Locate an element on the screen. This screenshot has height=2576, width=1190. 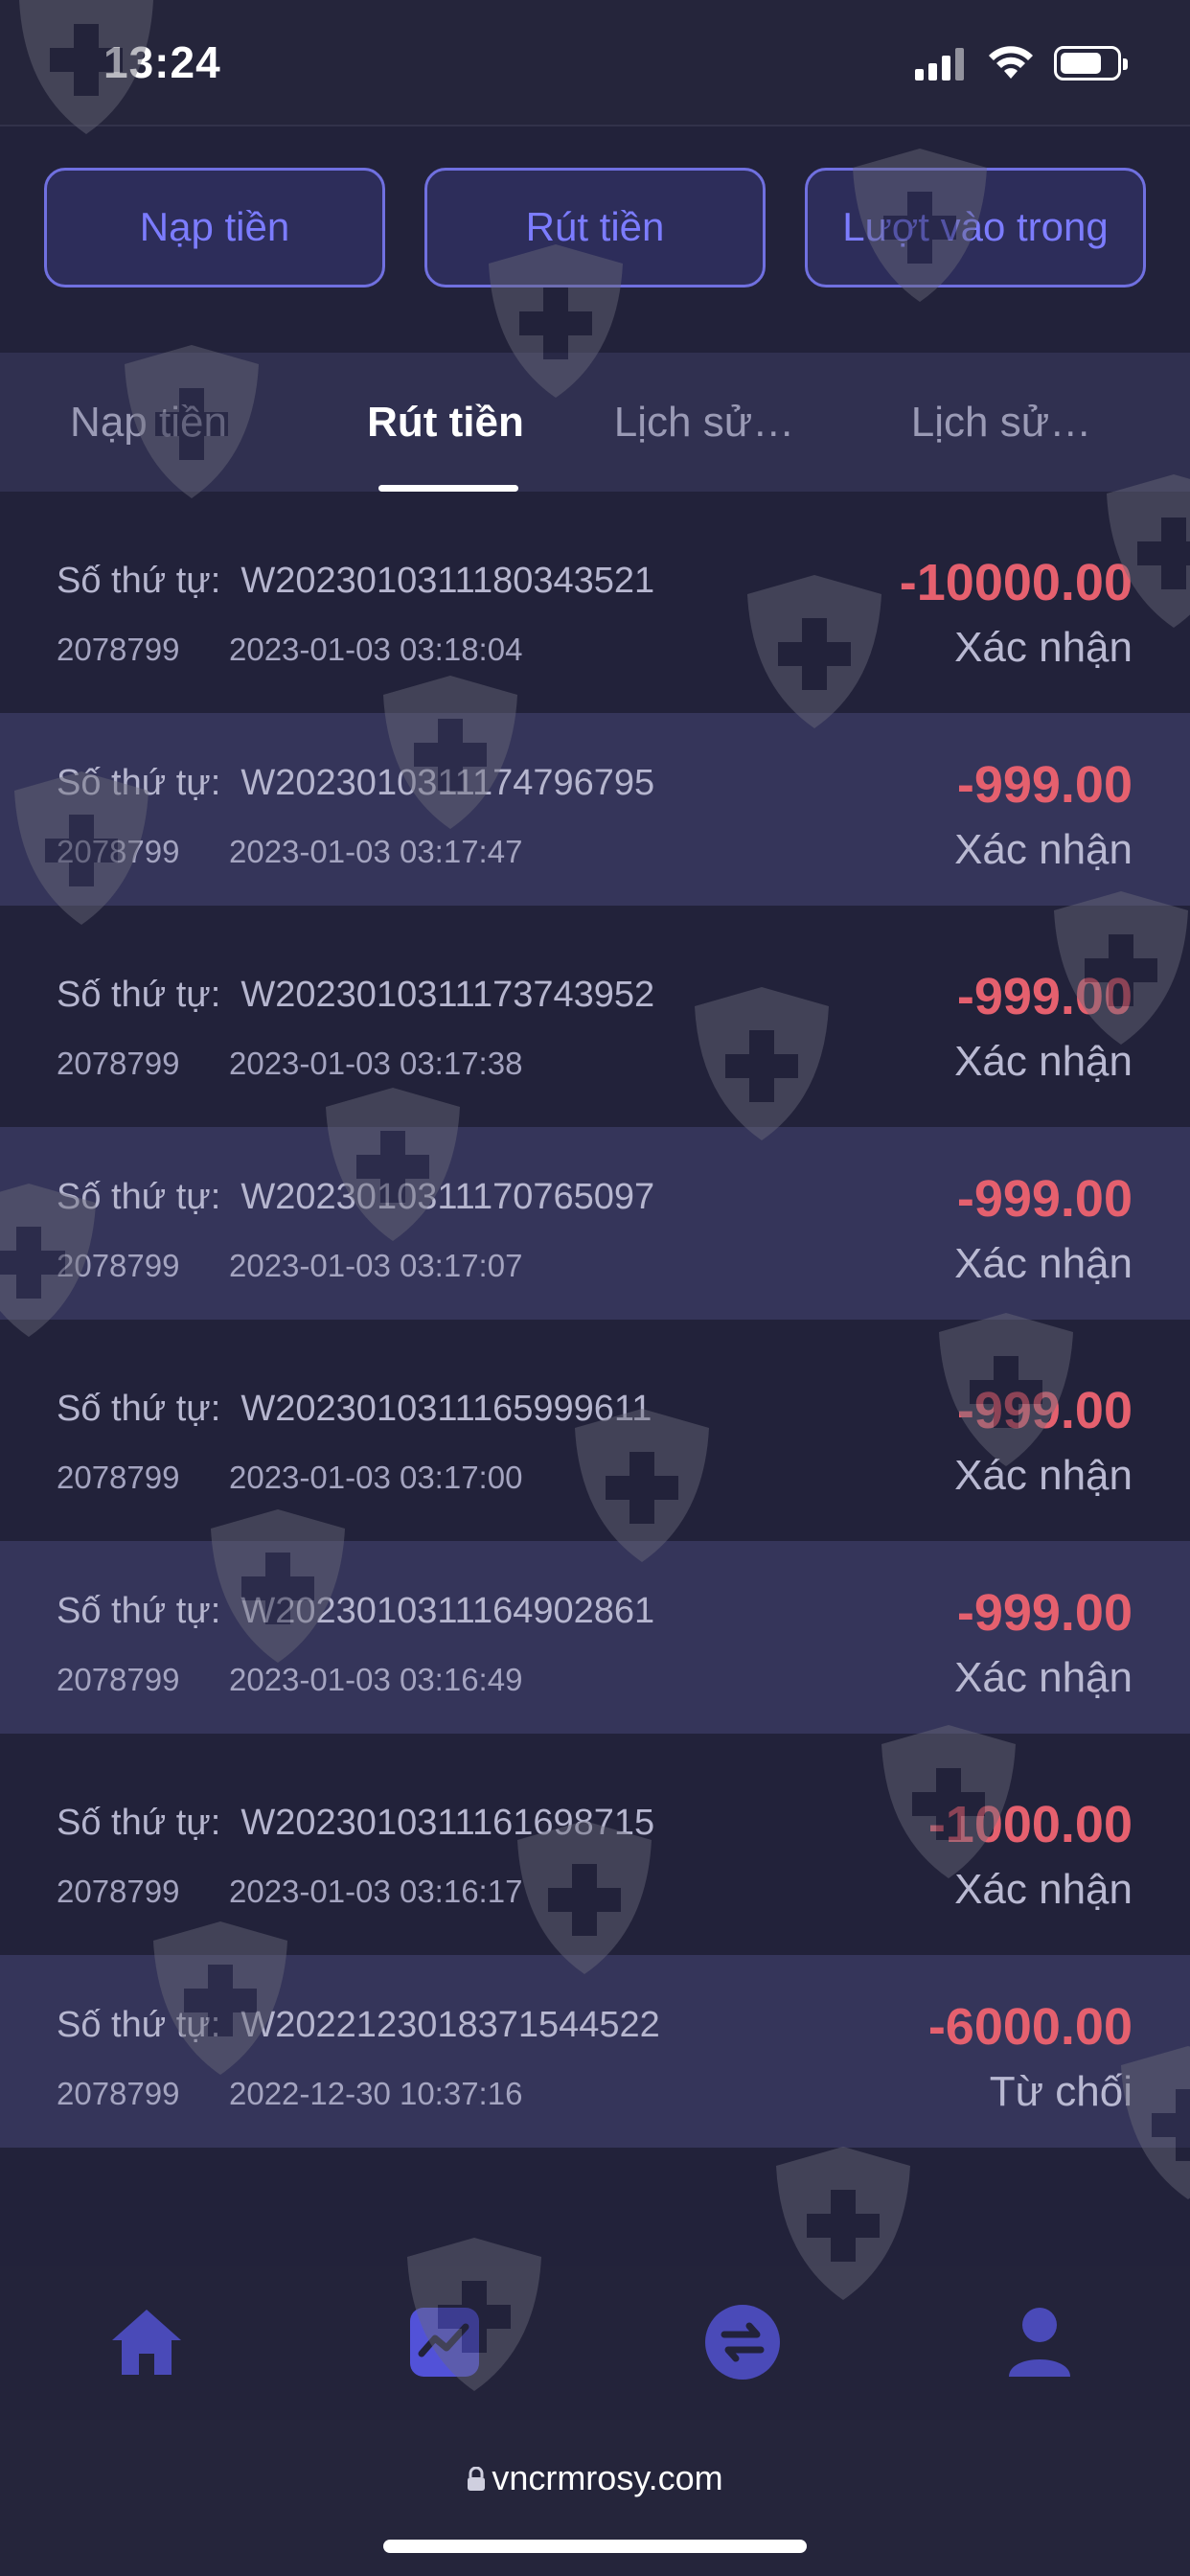
transaction-meta: 2078799 2023-01-03 03:18:04 is located at coordinates (290, 649).